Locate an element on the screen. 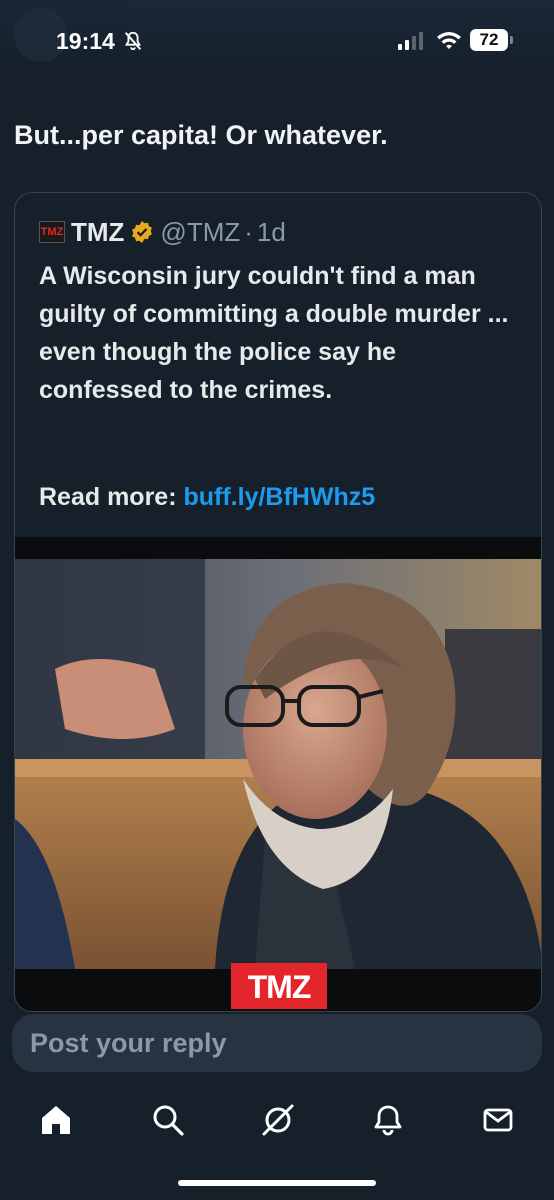  read-more-line: Read more: buff.ly/BfHWhz5 is located at coordinates (207, 497).